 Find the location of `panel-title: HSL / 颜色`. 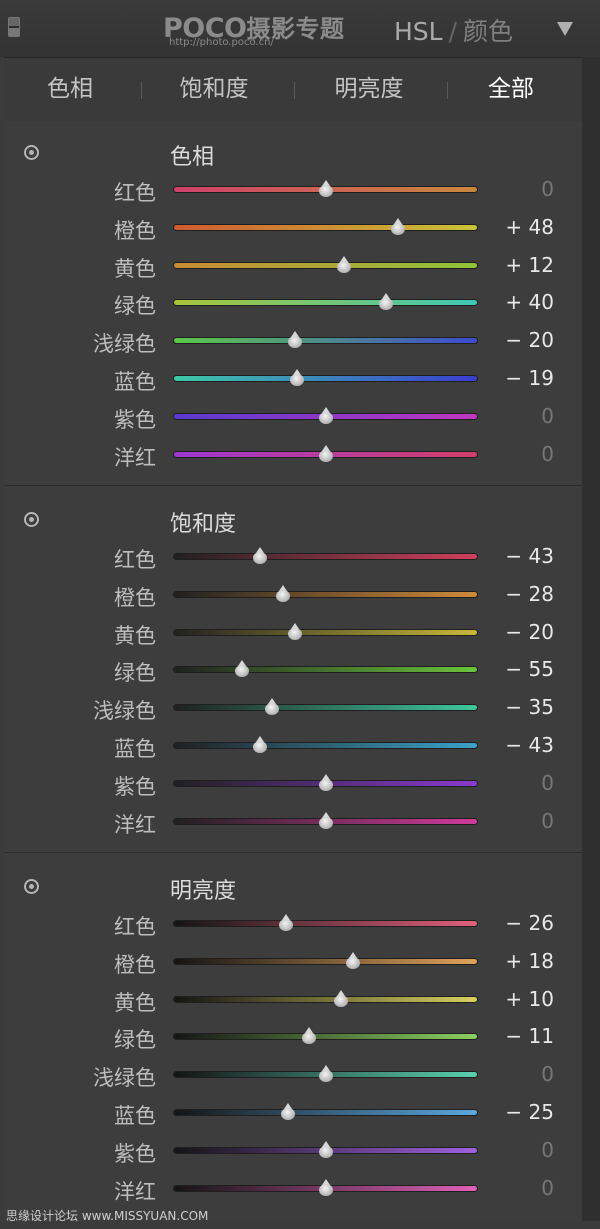

panel-title: HSL / 颜色 is located at coordinates (453, 30).